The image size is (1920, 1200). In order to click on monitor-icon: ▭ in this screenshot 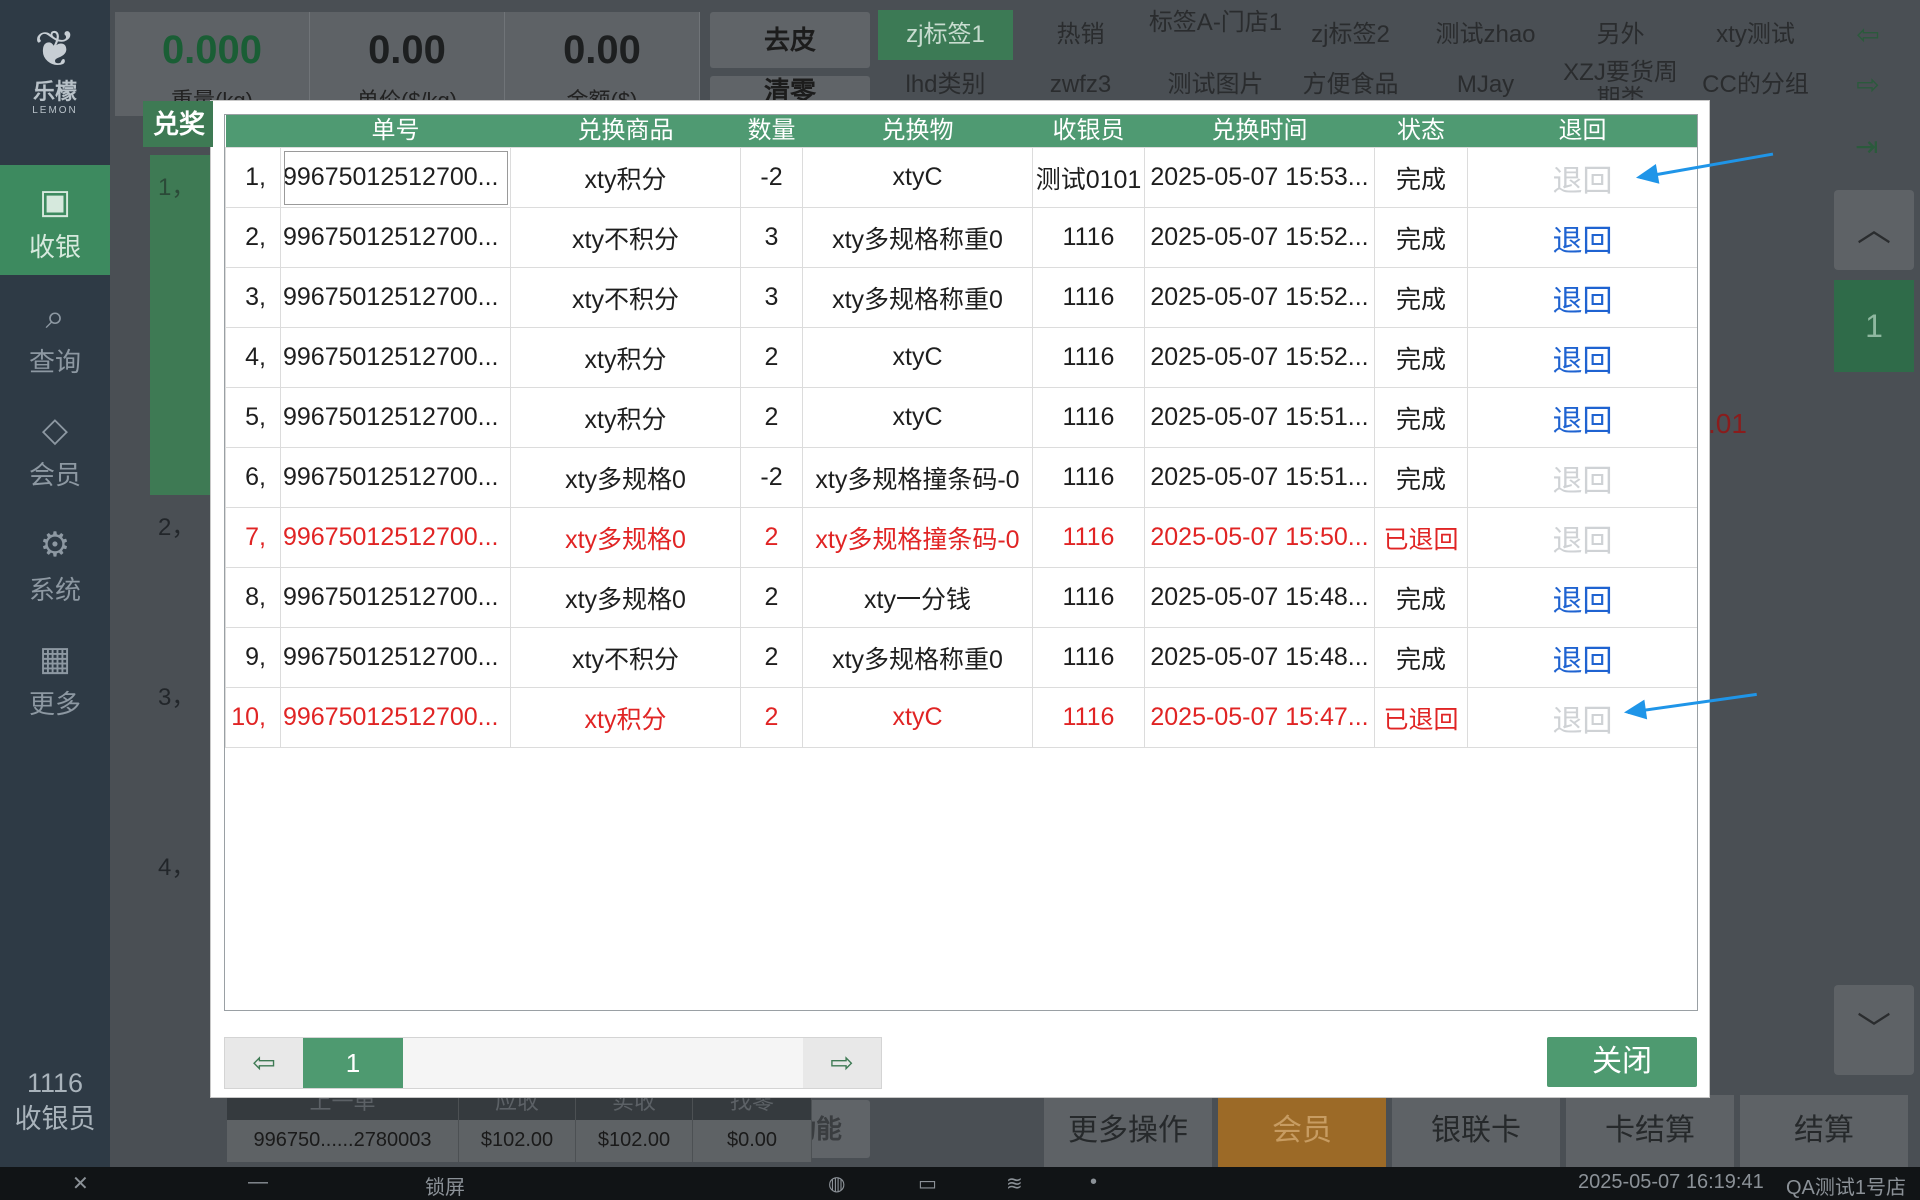, I will do `click(927, 1183)`.